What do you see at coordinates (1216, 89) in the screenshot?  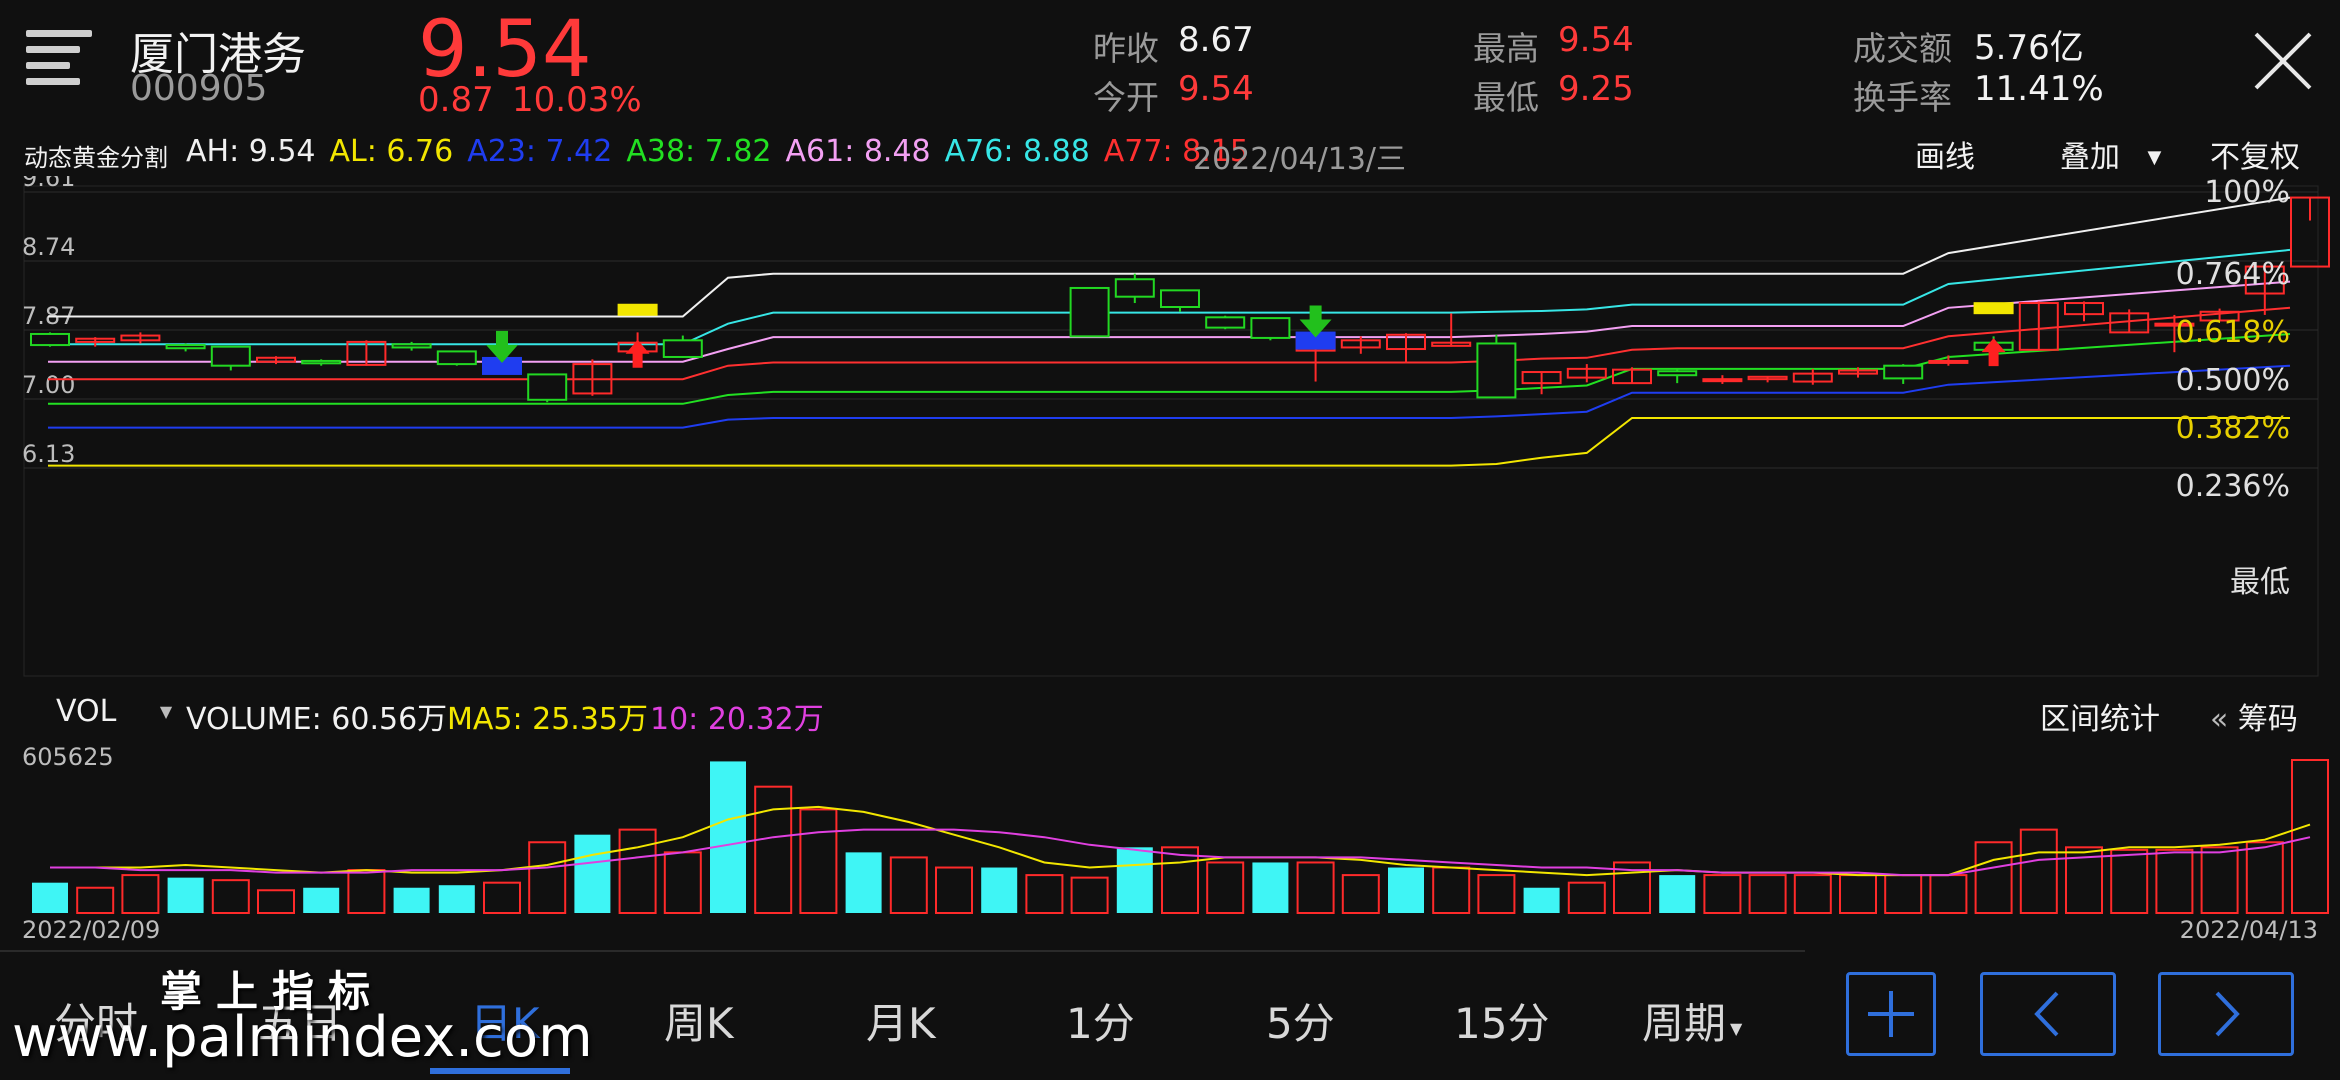 I see `open-value: 9.54` at bounding box center [1216, 89].